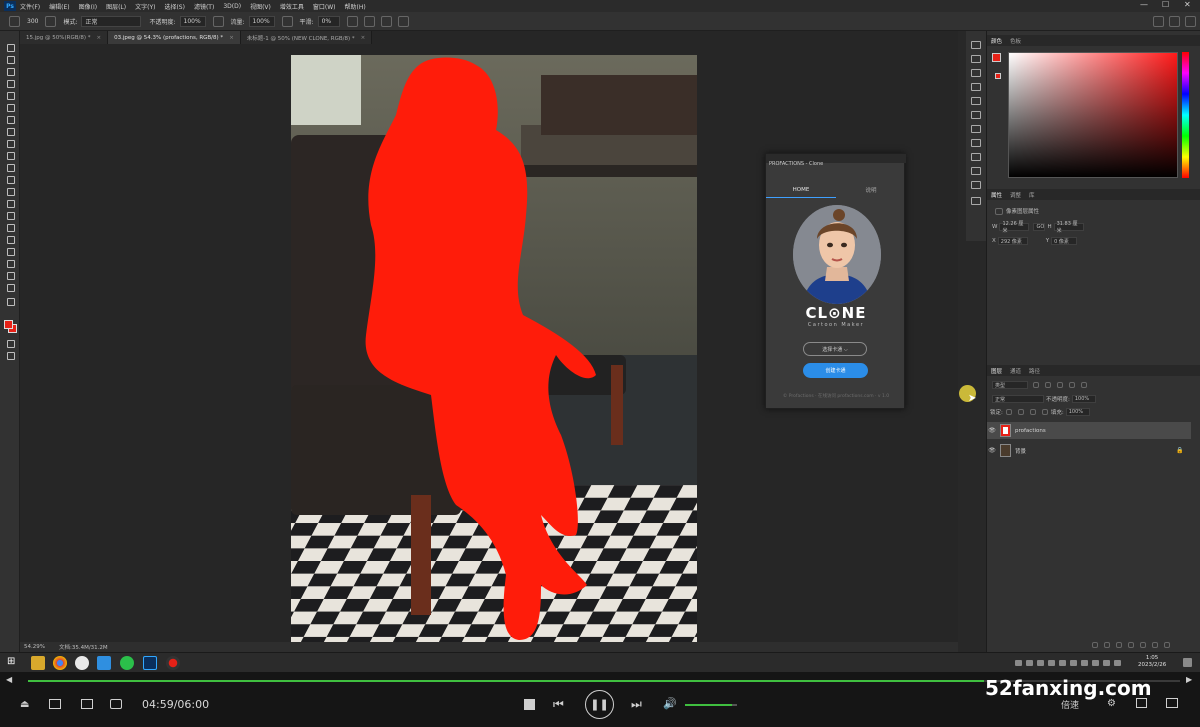 This screenshot has height=727, width=1200. Describe the element at coordinates (976, 185) in the screenshot. I see `plugin-icon` at that location.